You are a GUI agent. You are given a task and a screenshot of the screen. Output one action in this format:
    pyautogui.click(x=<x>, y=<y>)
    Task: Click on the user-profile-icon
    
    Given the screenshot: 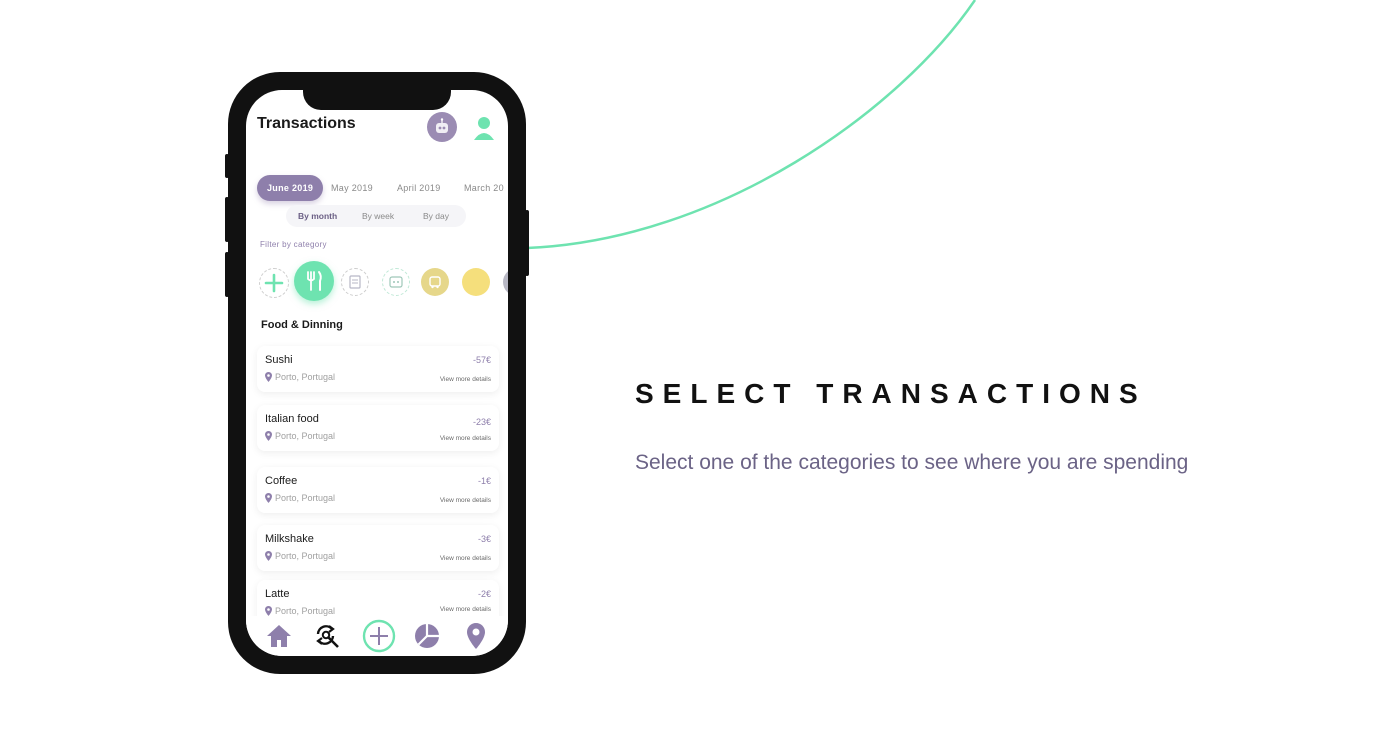 What is the action you would take?
    pyautogui.click(x=484, y=128)
    